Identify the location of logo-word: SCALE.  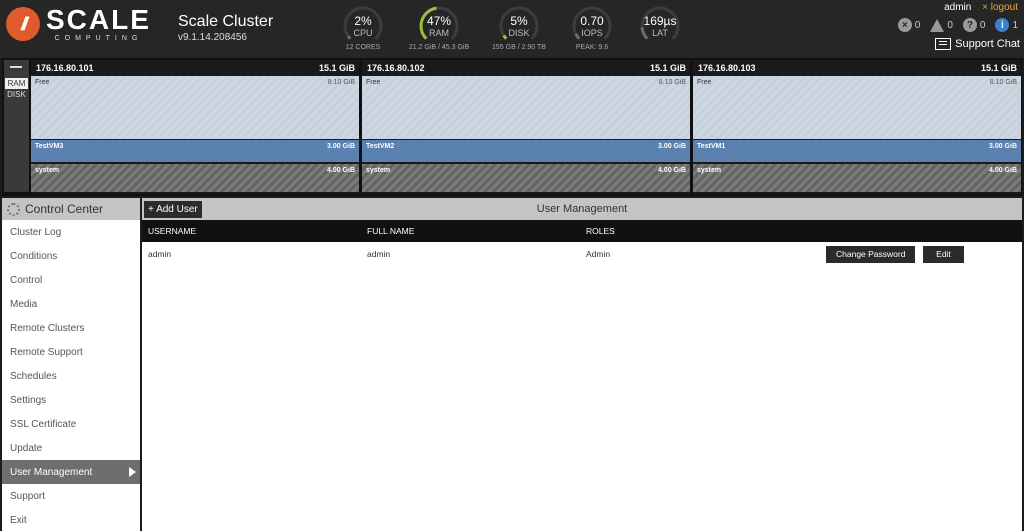
(98, 19).